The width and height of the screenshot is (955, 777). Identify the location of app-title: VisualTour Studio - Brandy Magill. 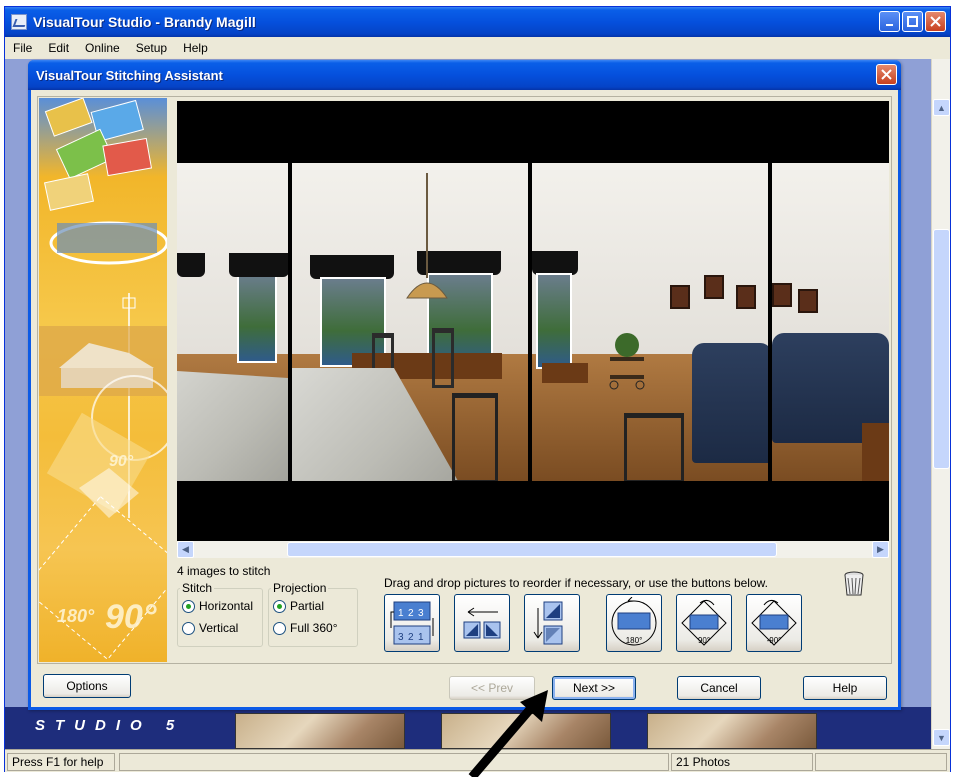
(144, 22).